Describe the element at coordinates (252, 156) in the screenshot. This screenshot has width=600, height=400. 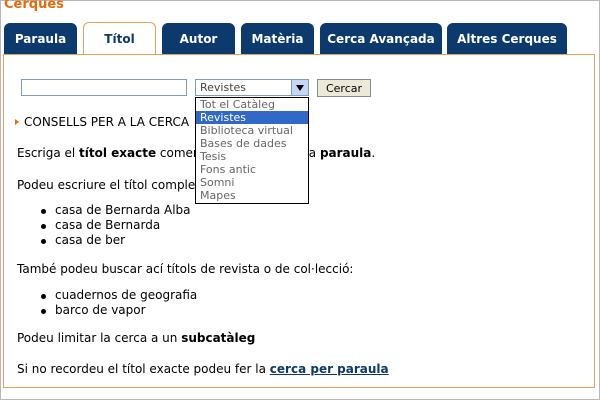
I see `option-tesis: Tesis` at that location.